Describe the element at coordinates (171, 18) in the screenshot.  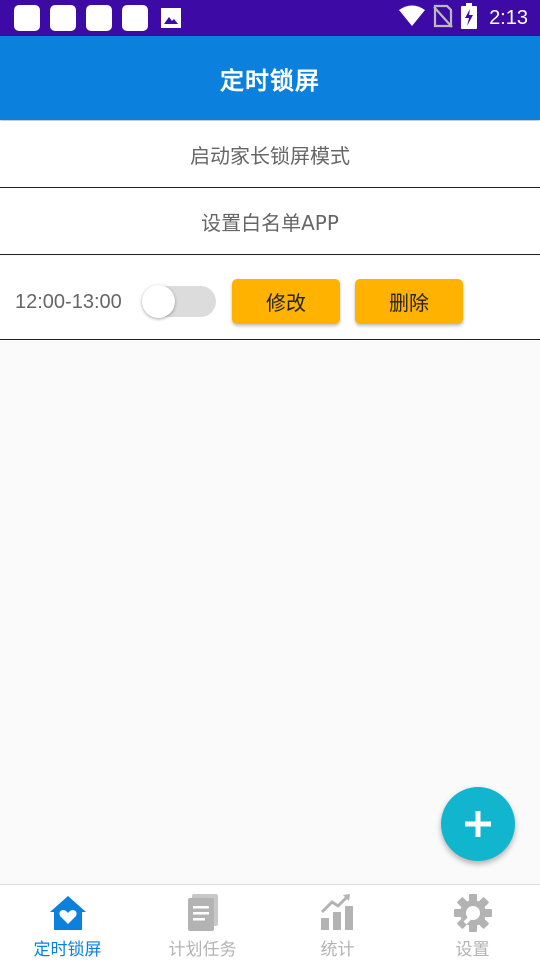
I see `image-icon` at that location.